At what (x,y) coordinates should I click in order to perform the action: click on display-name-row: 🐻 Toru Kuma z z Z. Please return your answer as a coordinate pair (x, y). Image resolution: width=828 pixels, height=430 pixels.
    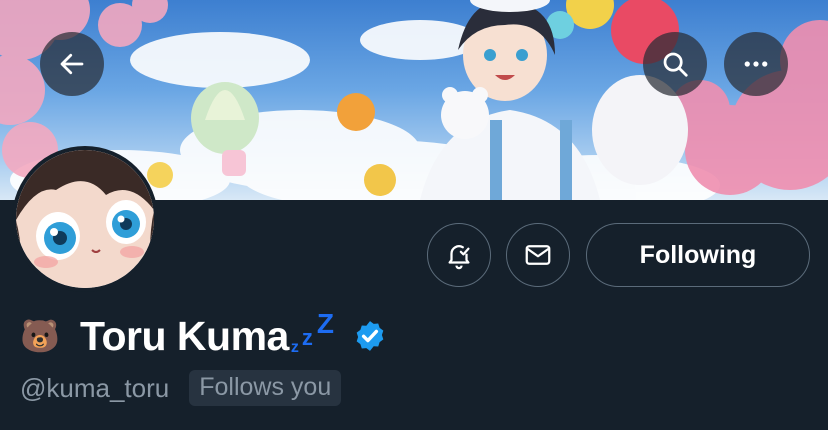
    Looking at the image, I should click on (203, 336).